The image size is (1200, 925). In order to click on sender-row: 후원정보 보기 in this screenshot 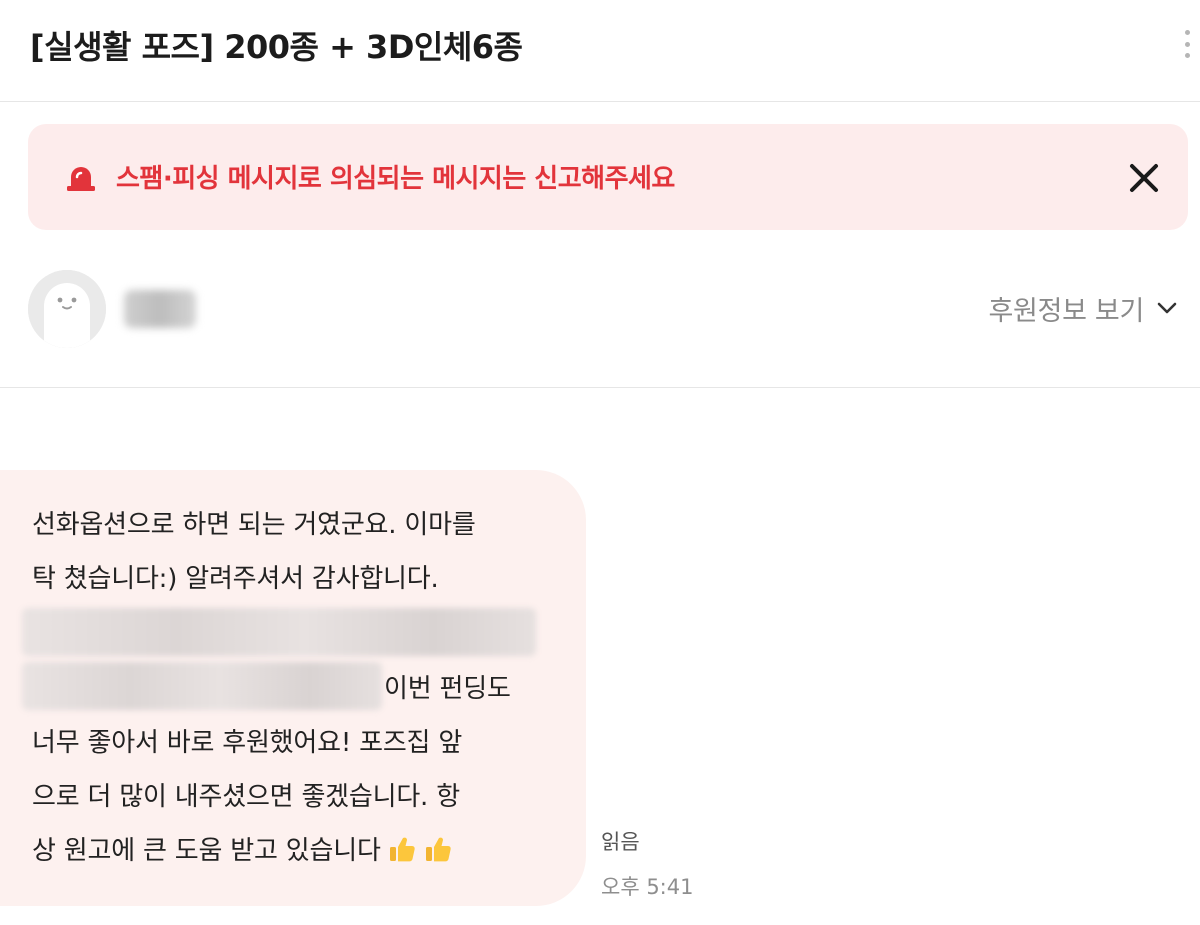, I will do `click(600, 320)`.